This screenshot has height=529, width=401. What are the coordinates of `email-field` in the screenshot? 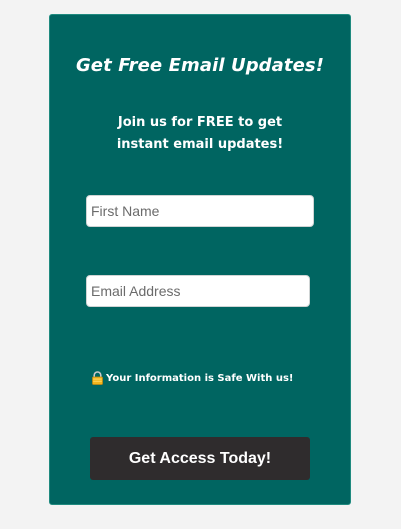 It's located at (198, 291).